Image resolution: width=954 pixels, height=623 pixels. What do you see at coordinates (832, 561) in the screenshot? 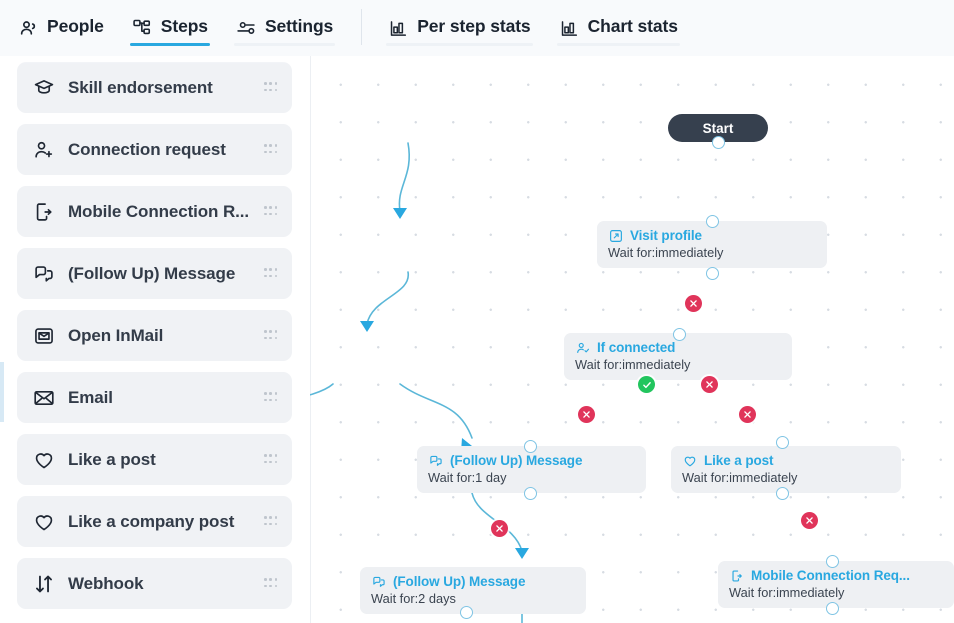
I see `mobile-connection-request-input-port` at bounding box center [832, 561].